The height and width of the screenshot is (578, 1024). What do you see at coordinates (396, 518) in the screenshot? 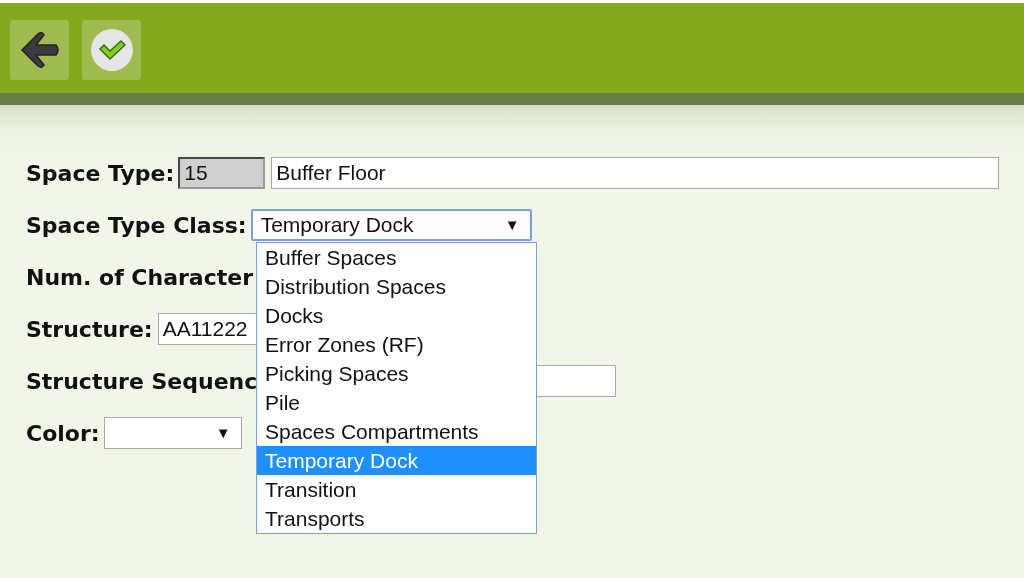
I see `dropdown-option: Transports` at bounding box center [396, 518].